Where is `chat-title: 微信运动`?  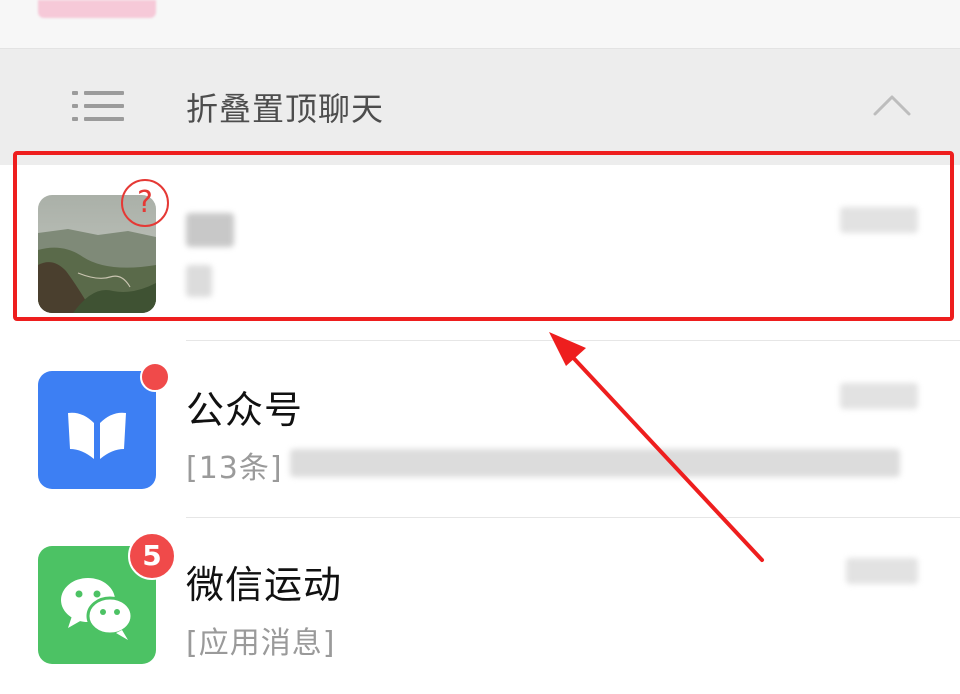
chat-title: 微信运动 is located at coordinates (264, 585).